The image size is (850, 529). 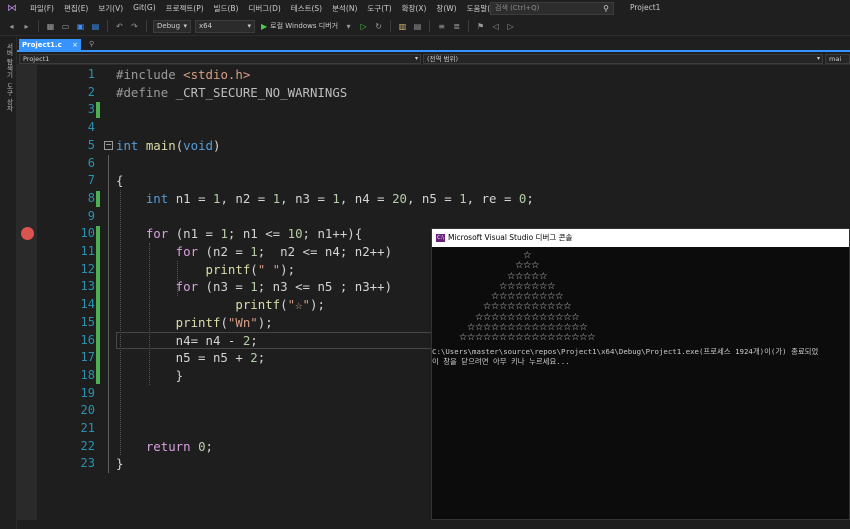 What do you see at coordinates (91, 91) in the screenshot?
I see `line-number: 2` at bounding box center [91, 91].